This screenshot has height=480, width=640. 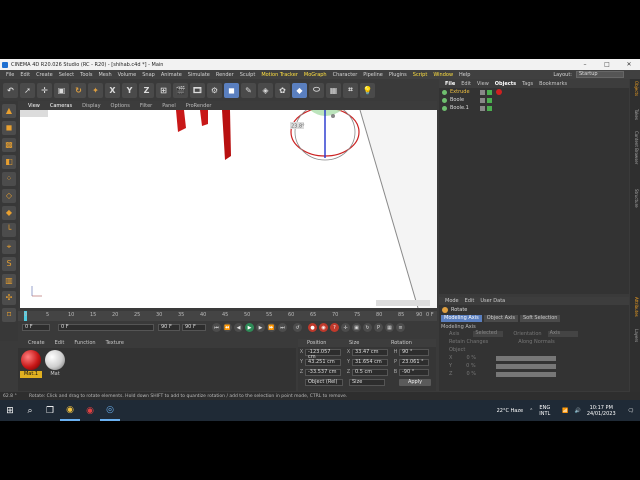 What do you see at coordinates (9, 230) in the screenshot?
I see `enable-axis-icon: └` at bounding box center [9, 230].